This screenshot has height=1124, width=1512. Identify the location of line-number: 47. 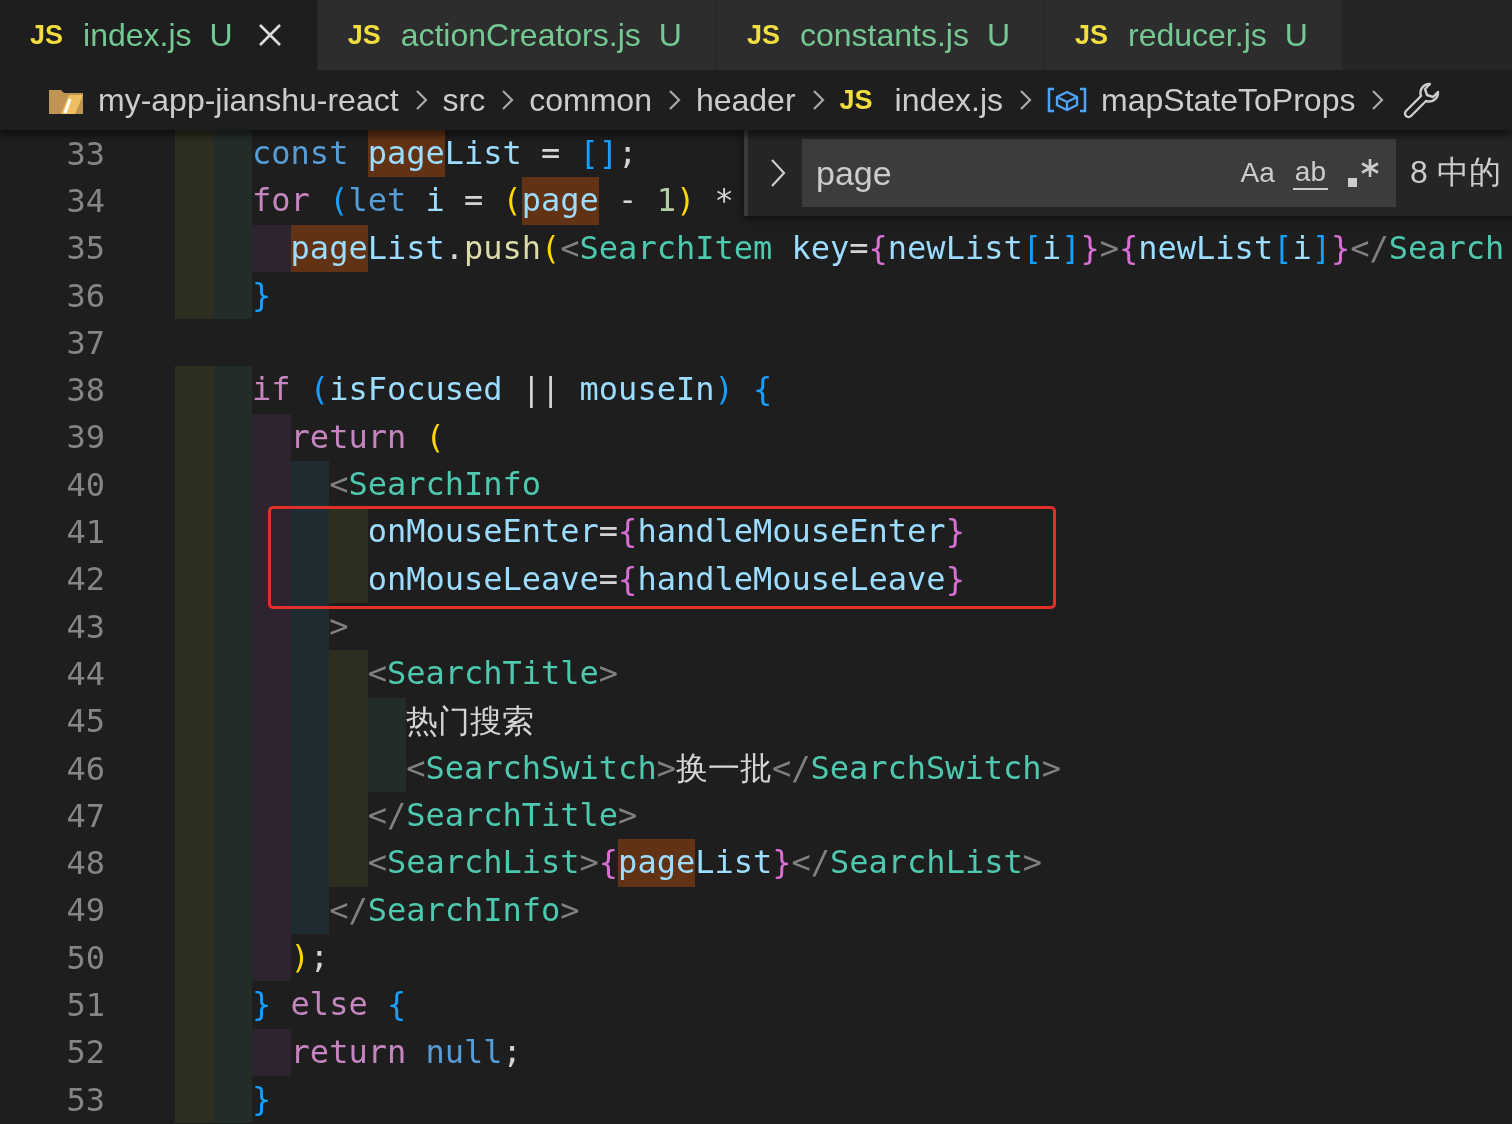
(85, 815).